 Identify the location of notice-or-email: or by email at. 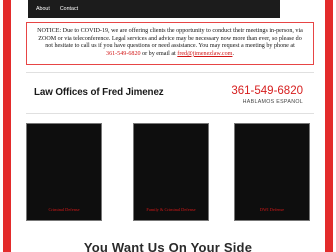
(159, 53).